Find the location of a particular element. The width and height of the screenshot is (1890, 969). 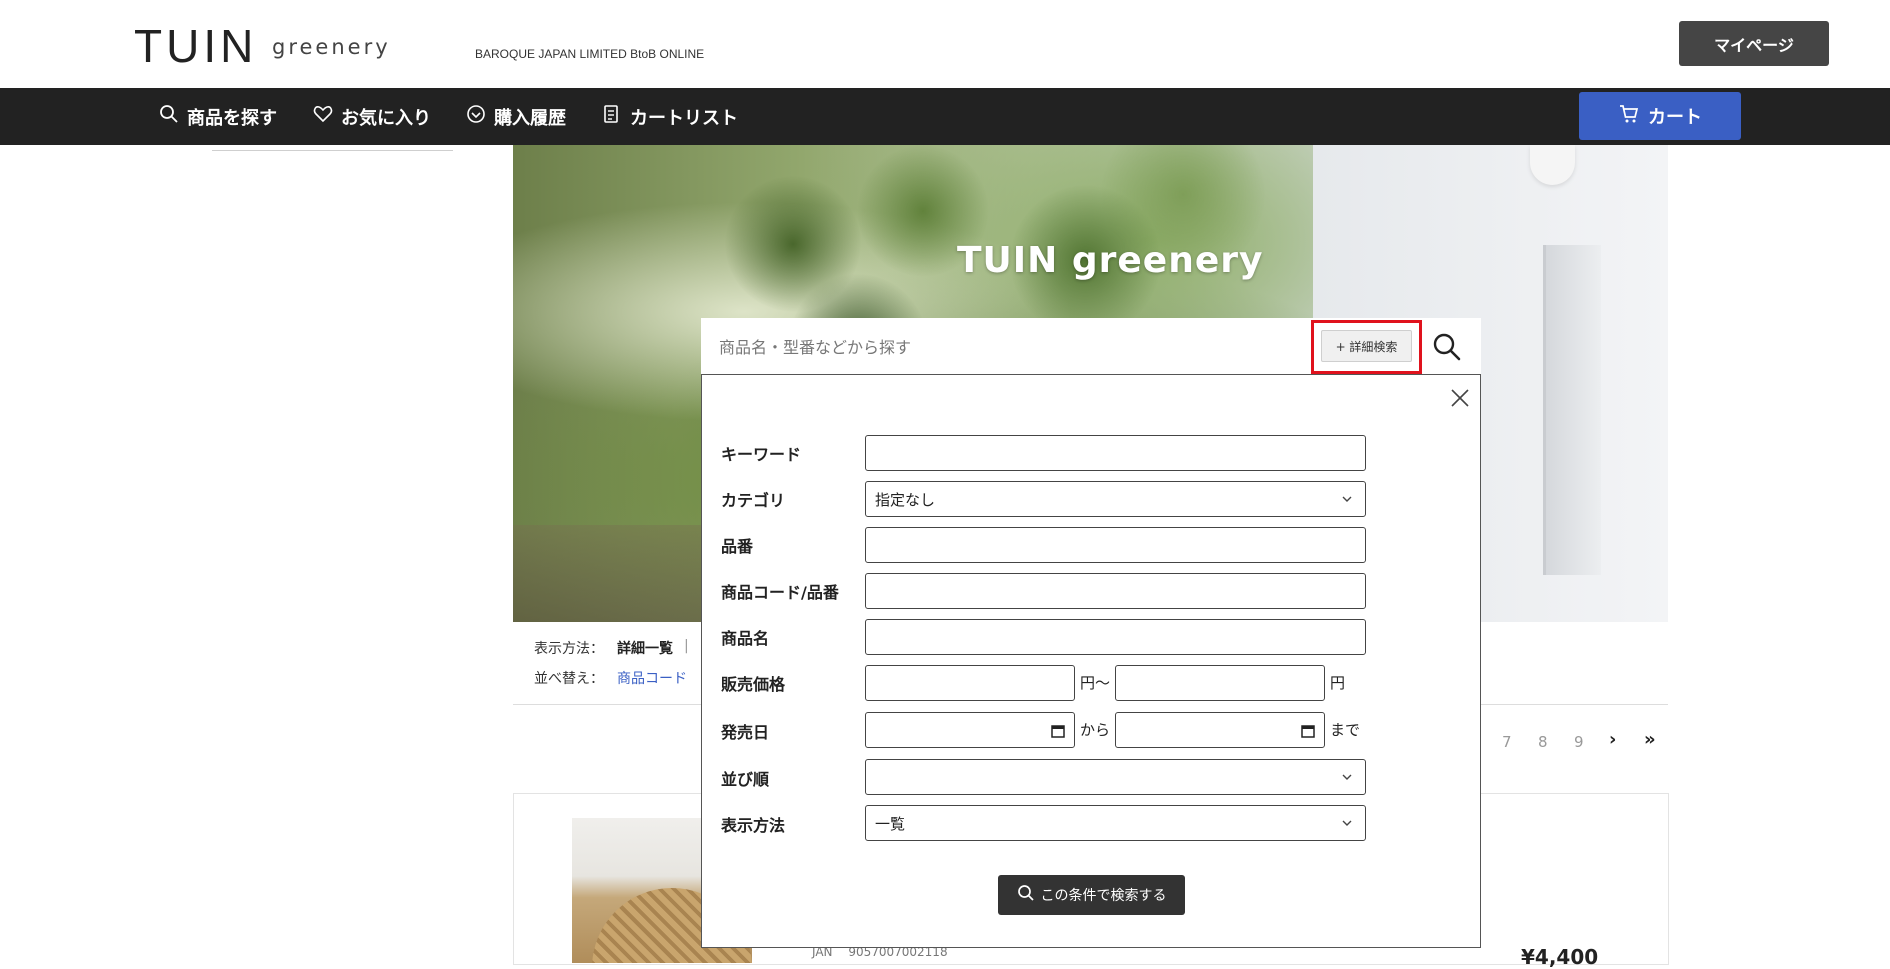

cart-button: カート is located at coordinates (1660, 116).